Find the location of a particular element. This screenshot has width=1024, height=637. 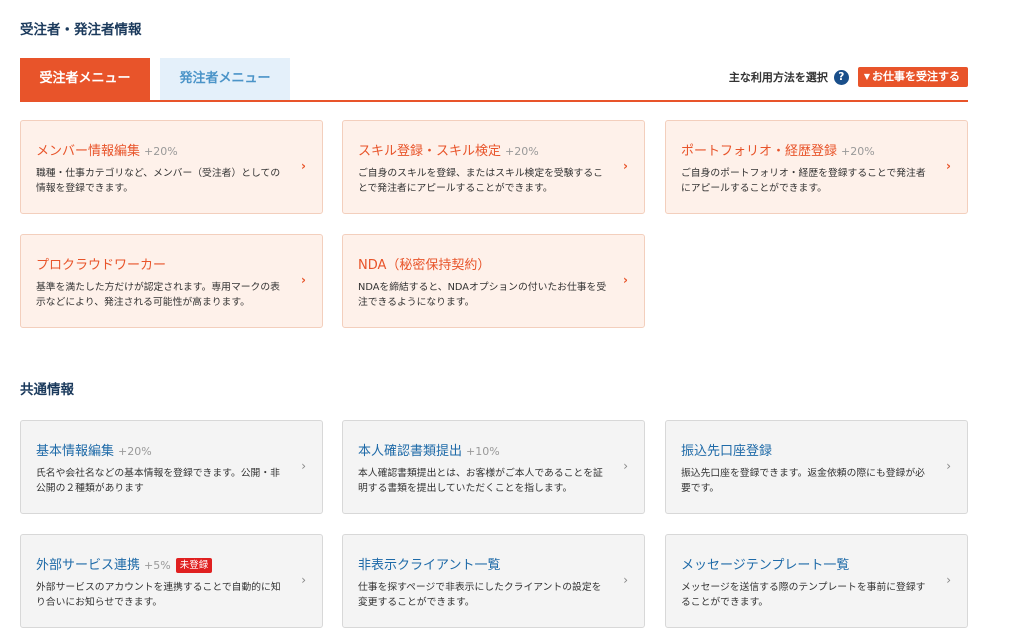

card-title: メンバー情報編集 +20% is located at coordinates (107, 149).